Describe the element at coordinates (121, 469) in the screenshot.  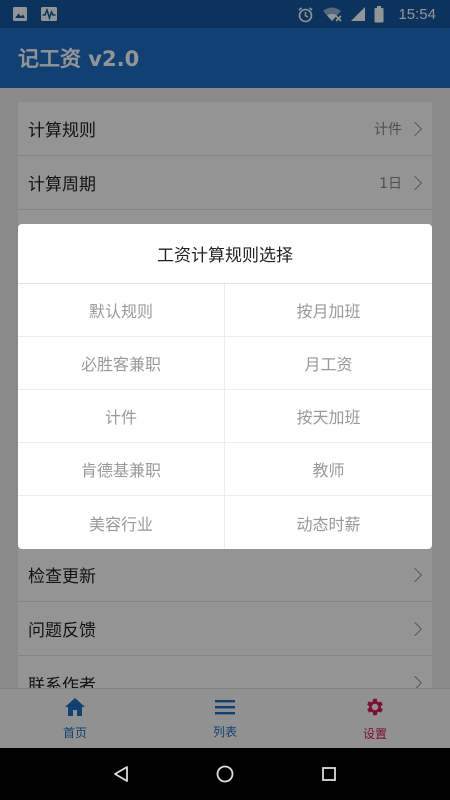
I see `option-kfc-parttime: 肯德基兼职` at that location.